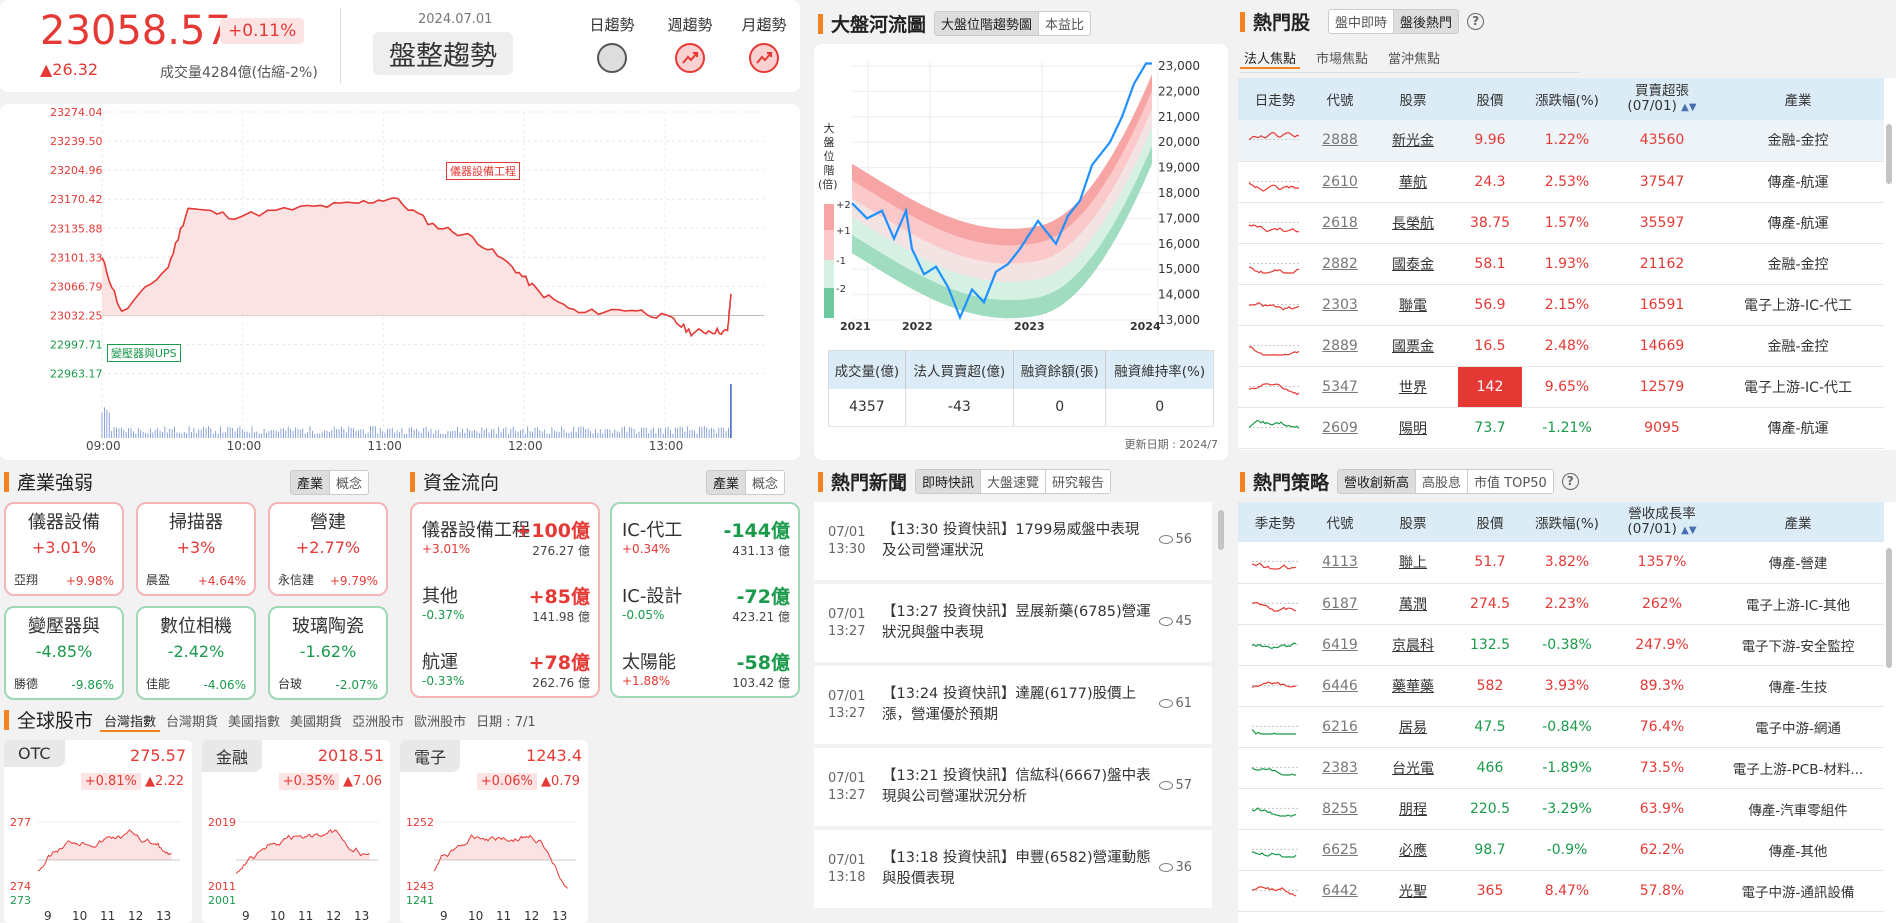 The image size is (1896, 923). I want to click on tab-river-pe: 本益比, so click(1064, 23).